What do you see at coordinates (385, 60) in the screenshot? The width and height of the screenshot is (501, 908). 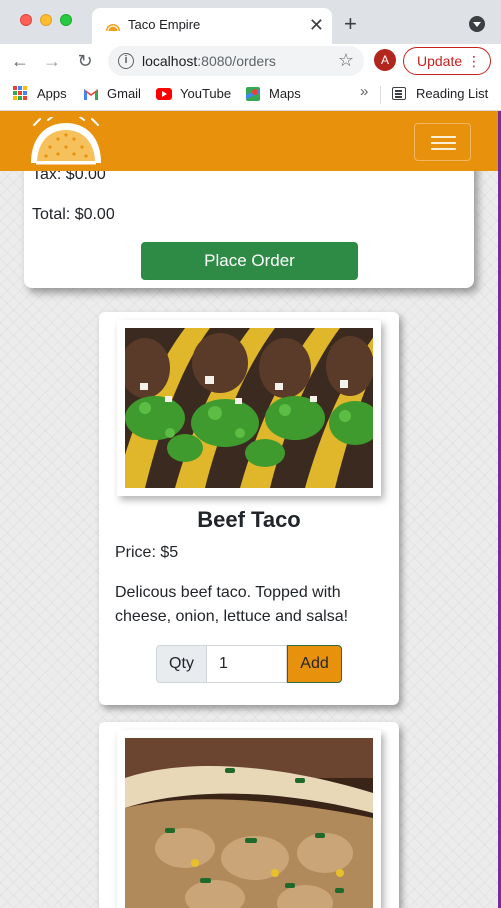 I see `profile-avatar: A` at bounding box center [385, 60].